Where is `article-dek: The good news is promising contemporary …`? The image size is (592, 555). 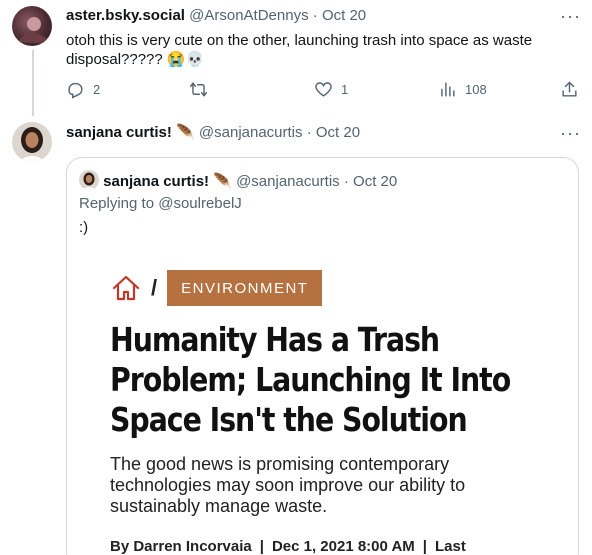 article-dek: The good news is promising contemporary … is located at coordinates (288, 485).